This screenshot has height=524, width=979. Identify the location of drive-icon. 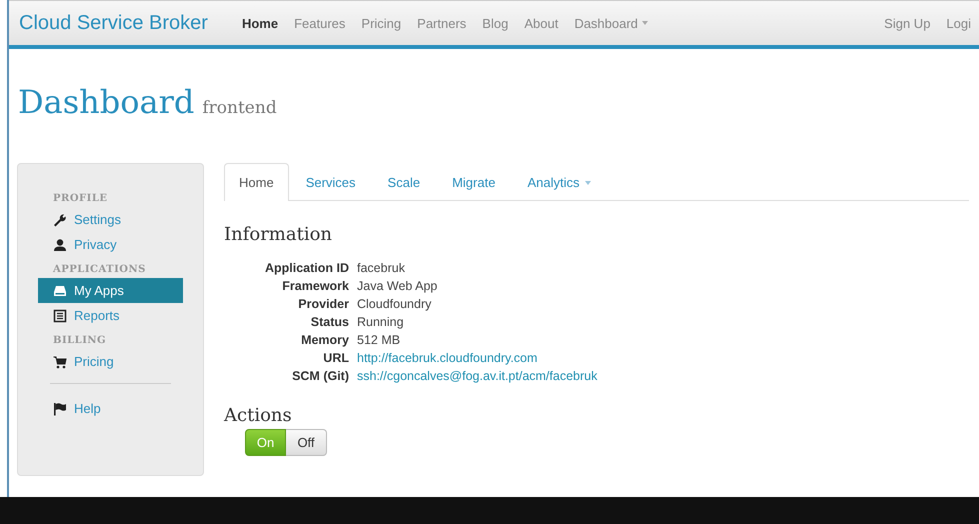
(60, 291).